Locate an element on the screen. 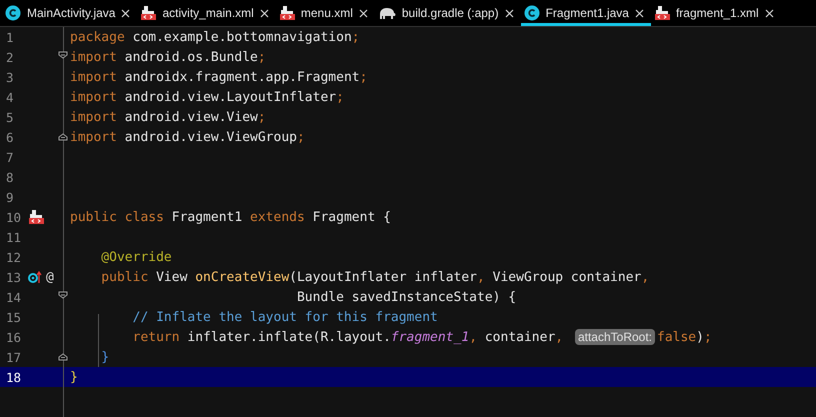  code-line: false); is located at coordinates (684, 337).